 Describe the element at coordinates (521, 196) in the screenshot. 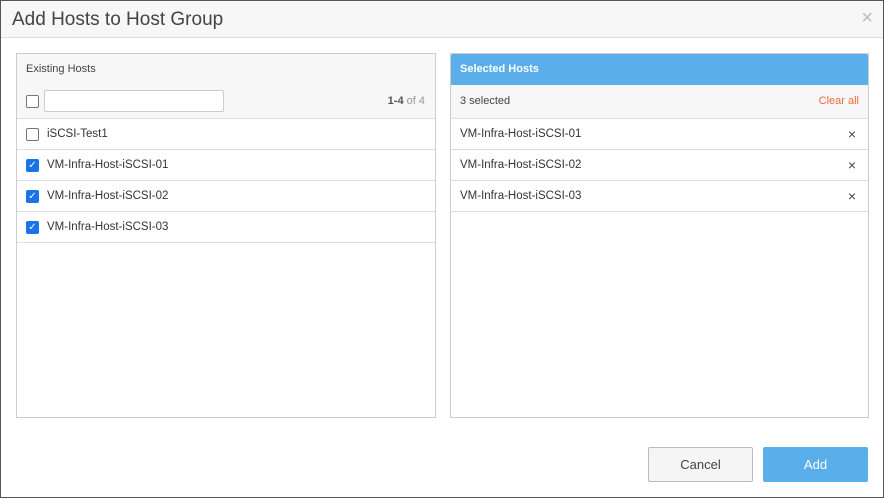

I see `selected-host-label: VM-Infra-Host-iSCSI-03` at that location.